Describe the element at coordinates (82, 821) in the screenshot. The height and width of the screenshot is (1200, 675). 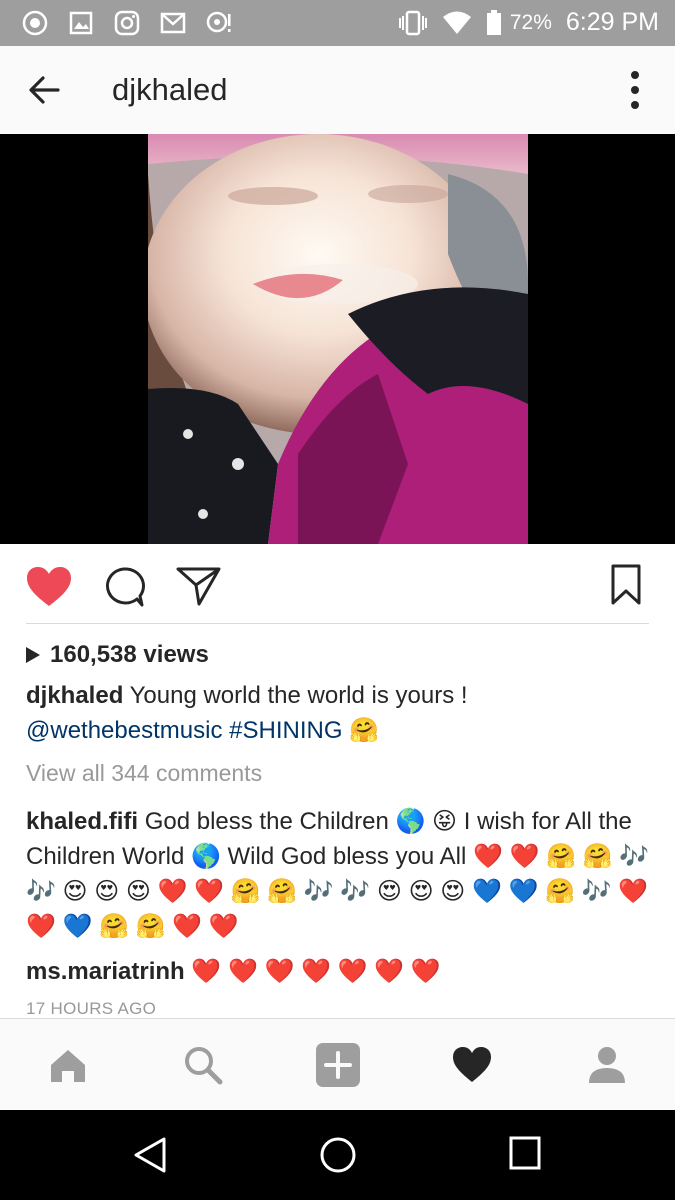
I see `comment-username: khaled.fifi` at that location.